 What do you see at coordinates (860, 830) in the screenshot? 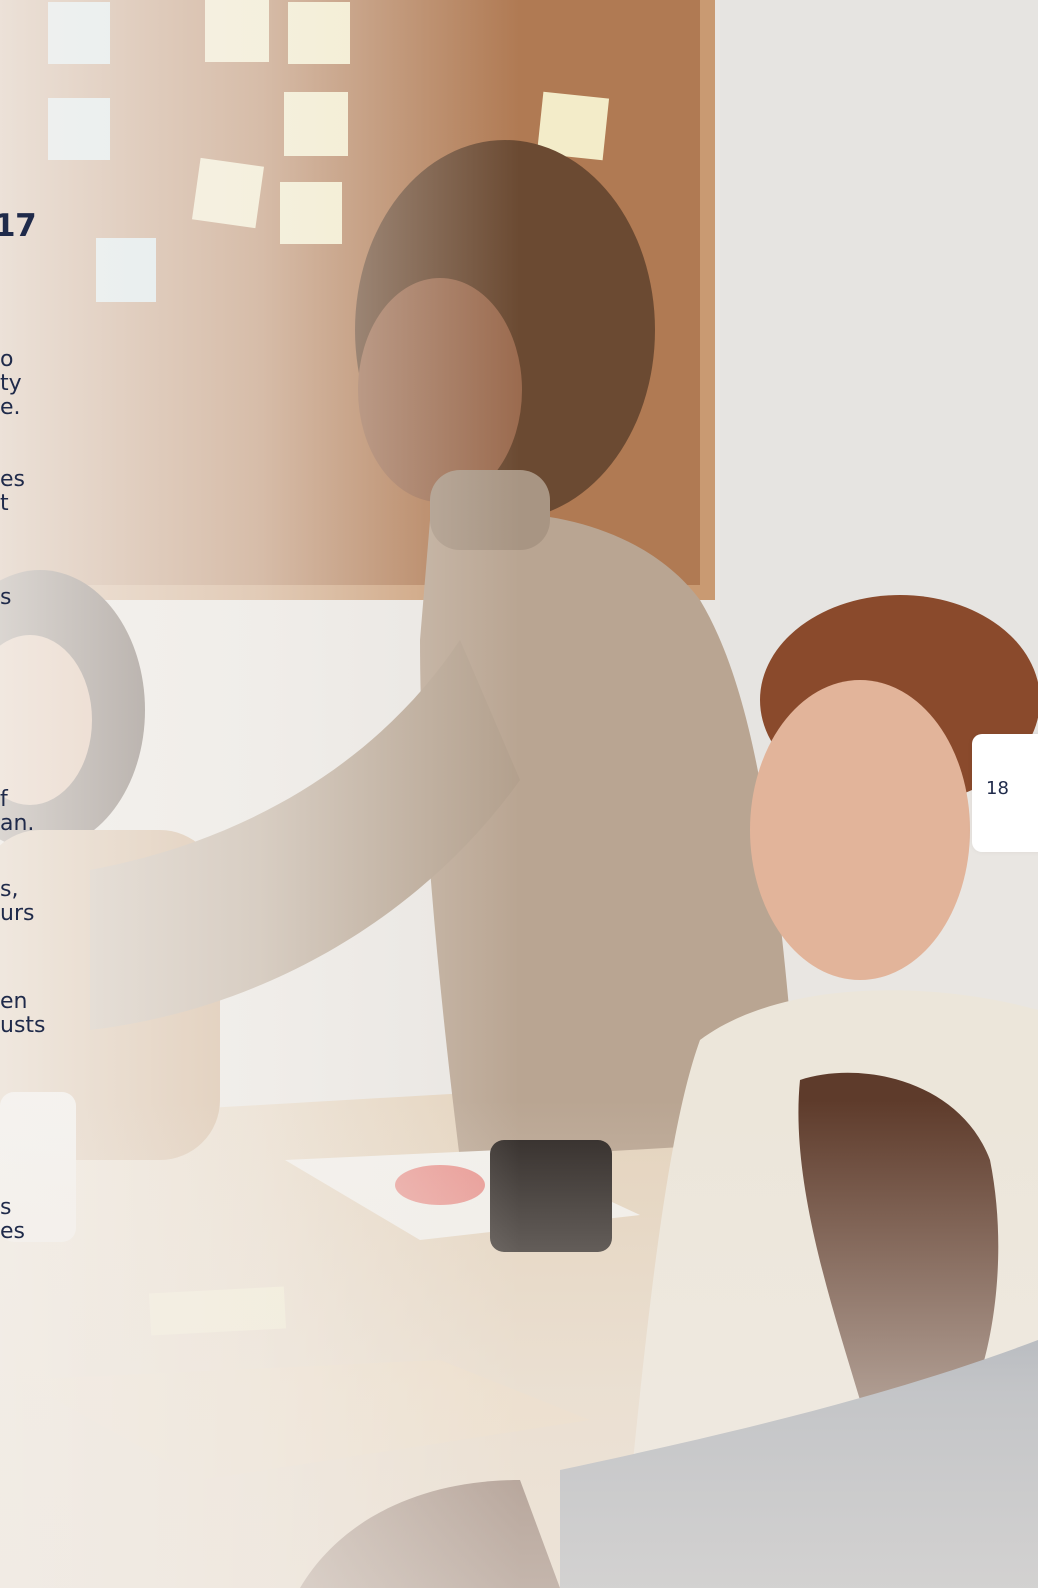
I see `person-right-face` at bounding box center [860, 830].